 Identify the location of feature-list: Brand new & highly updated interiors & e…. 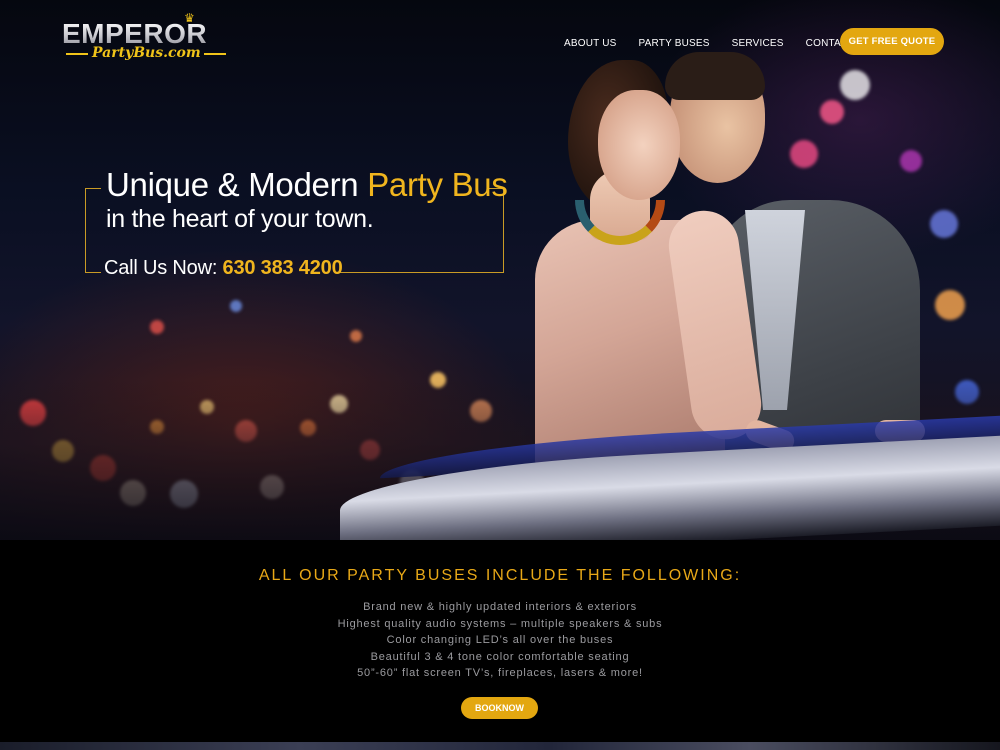
(500, 640).